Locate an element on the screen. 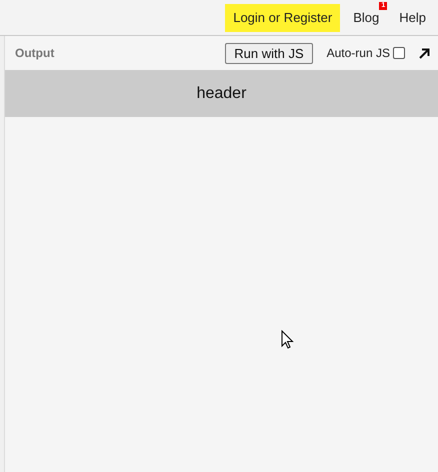  expand-arrow-icon is located at coordinates (424, 53).